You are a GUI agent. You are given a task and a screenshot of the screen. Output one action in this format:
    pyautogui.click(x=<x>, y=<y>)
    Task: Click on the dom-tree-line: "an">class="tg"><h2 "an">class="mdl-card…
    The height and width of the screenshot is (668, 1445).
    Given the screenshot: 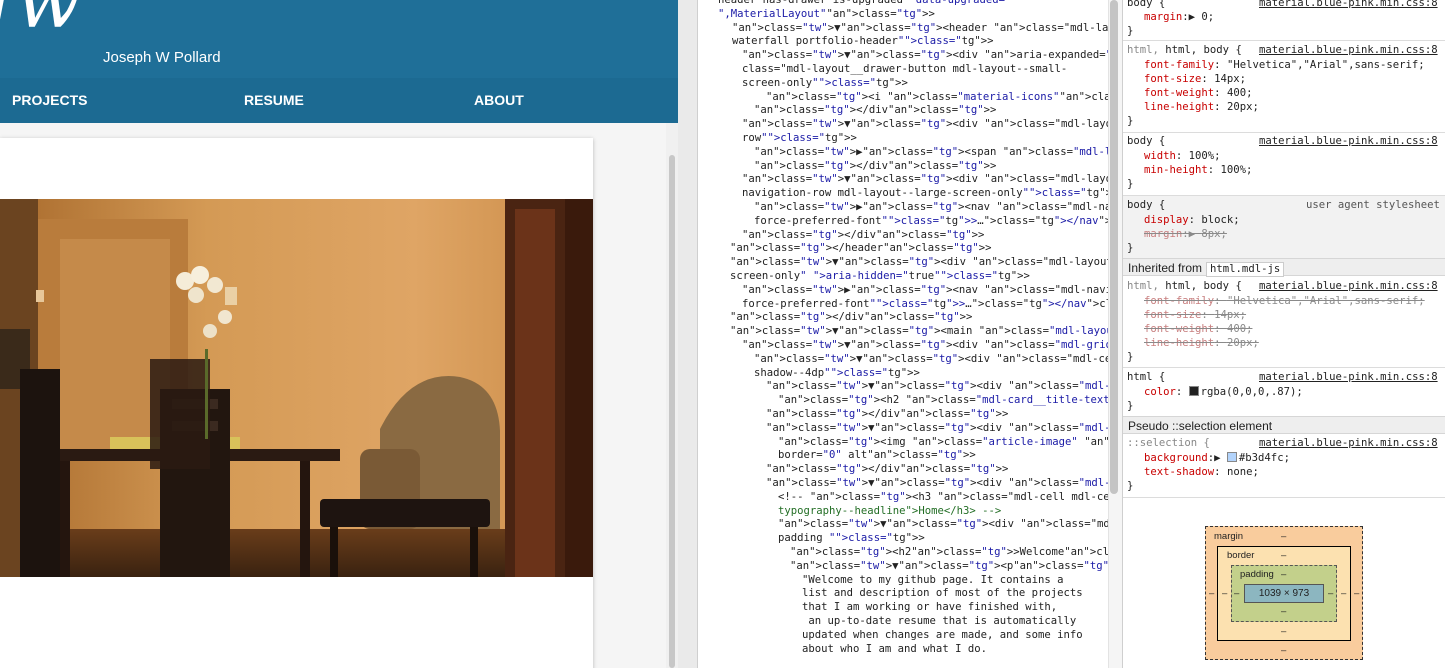 What is the action you would take?
    pyautogui.click(x=943, y=401)
    